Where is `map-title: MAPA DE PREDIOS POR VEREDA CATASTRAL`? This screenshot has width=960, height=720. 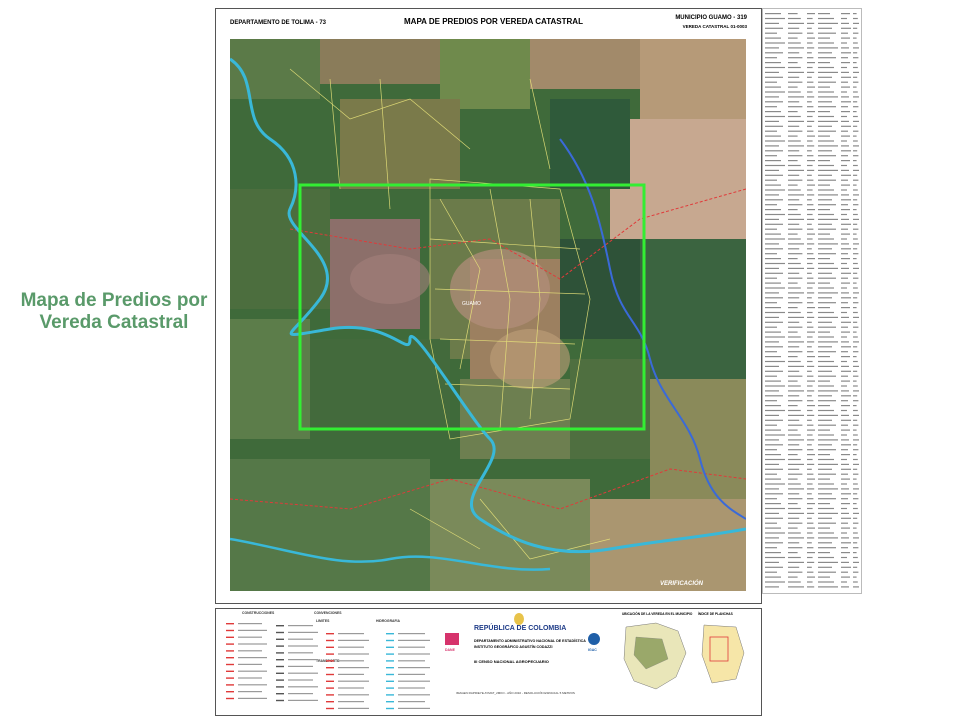 map-title: MAPA DE PREDIOS POR VEREDA CATASTRAL is located at coordinates (493, 21).